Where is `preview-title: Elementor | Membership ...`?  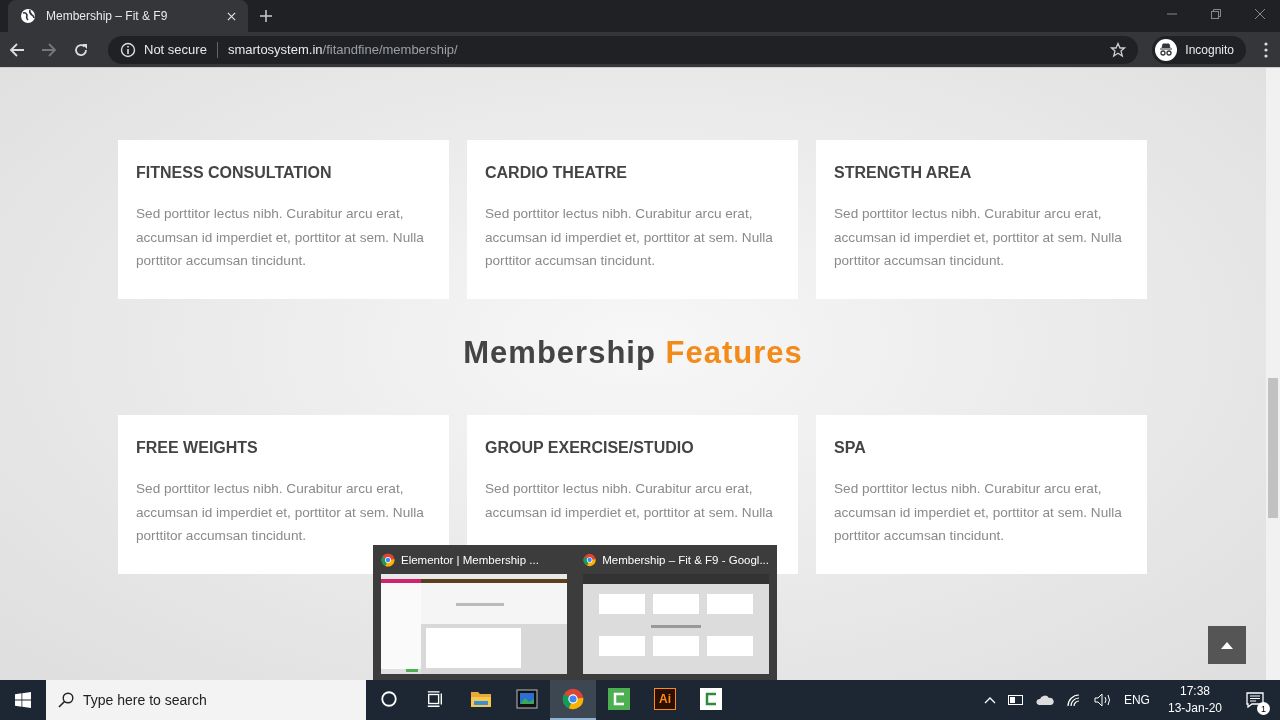
preview-title: Elementor | Membership ... is located at coordinates (470, 559).